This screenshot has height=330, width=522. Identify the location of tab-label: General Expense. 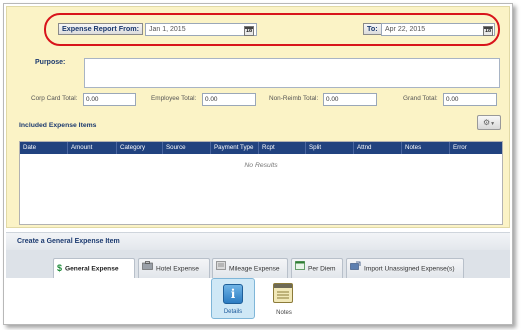
(92, 269).